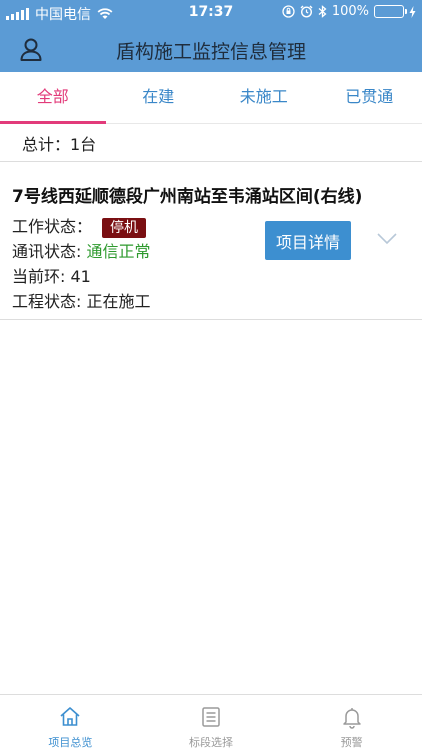  I want to click on project-detail-button: 项目详情, so click(308, 240).